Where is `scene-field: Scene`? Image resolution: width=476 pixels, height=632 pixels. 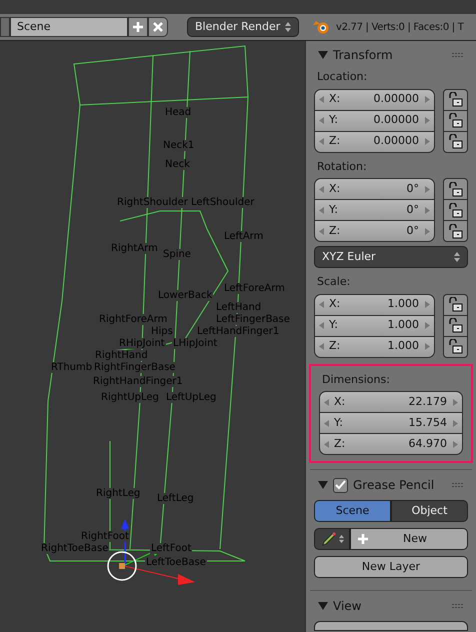
scene-field: Scene is located at coordinates (69, 27).